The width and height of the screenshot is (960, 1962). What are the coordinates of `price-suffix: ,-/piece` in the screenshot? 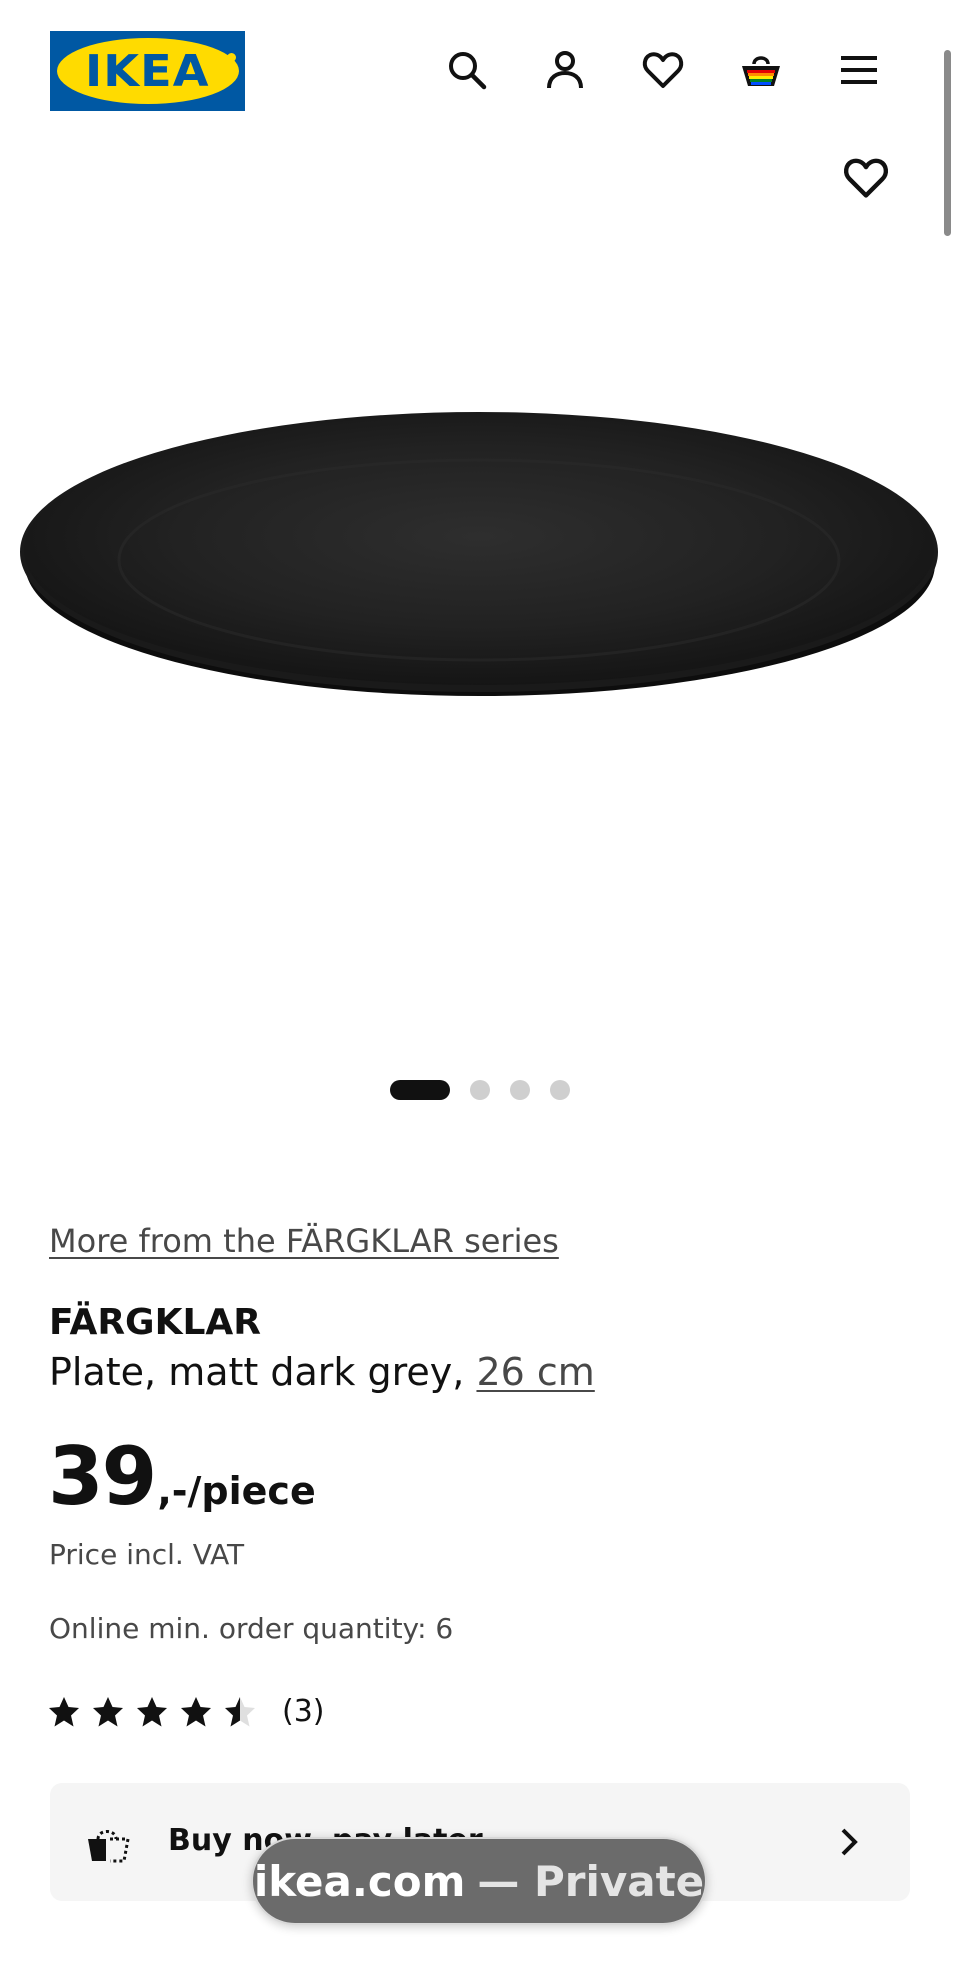 It's located at (236, 1491).